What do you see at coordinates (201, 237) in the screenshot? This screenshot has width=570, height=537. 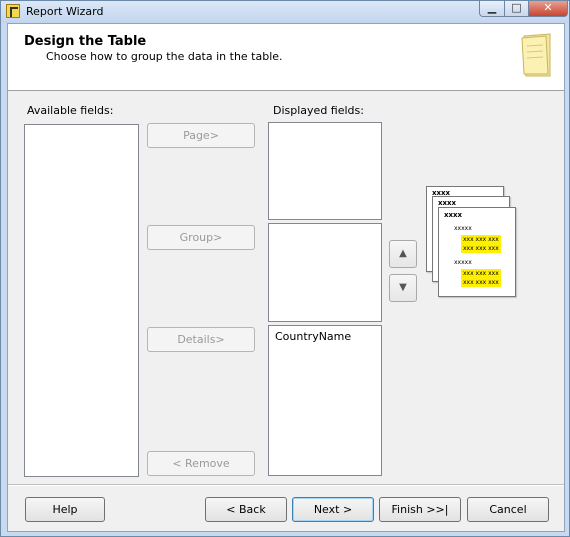 I see `group-button: Group>` at bounding box center [201, 237].